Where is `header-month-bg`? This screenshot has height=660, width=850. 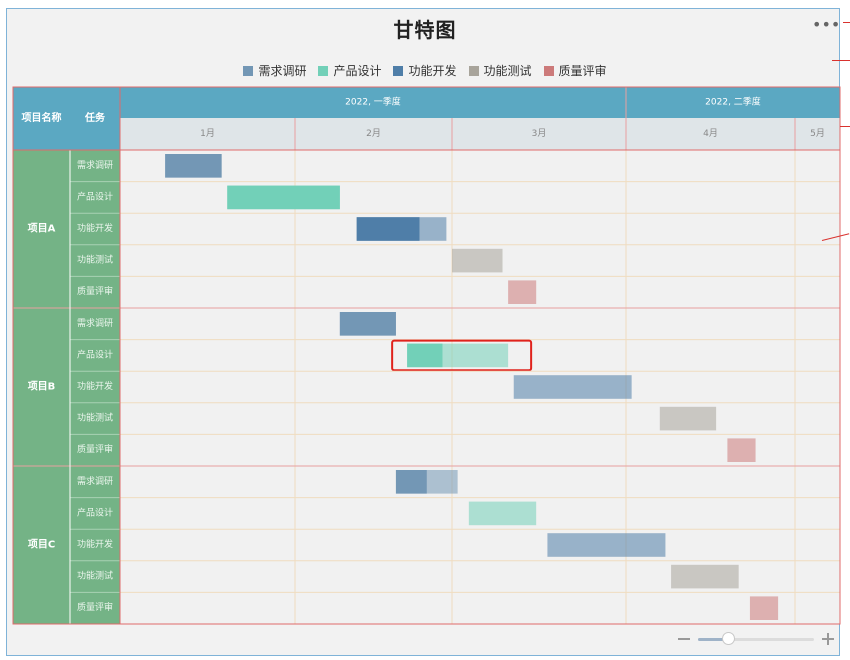 header-month-bg is located at coordinates (480, 134).